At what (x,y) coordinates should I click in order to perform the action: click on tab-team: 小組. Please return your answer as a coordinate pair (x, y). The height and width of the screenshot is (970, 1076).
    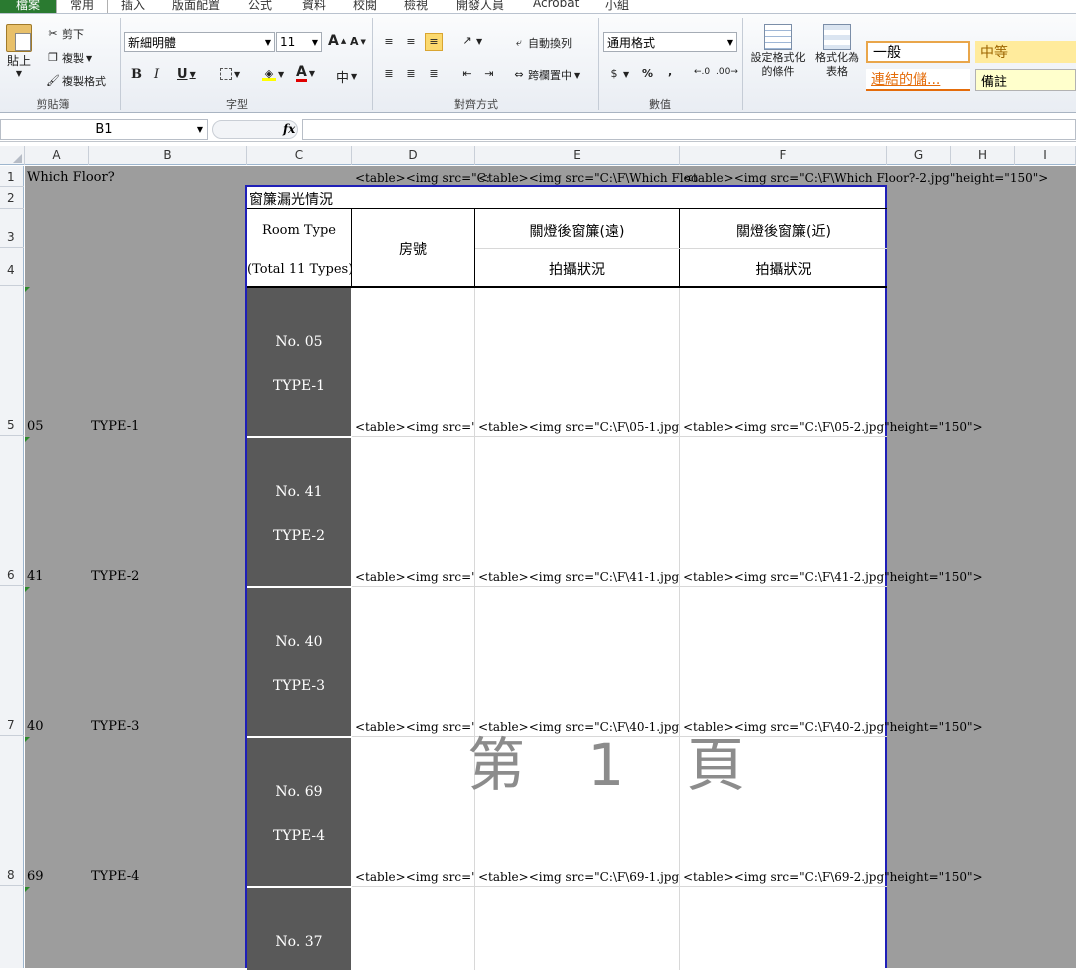
    Looking at the image, I should click on (617, 6).